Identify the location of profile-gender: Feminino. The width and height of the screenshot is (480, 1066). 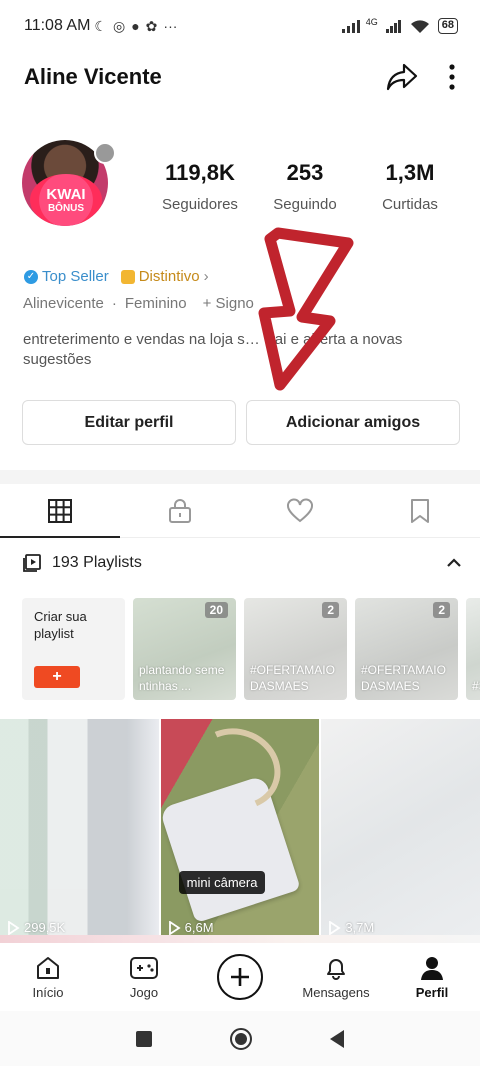
(155, 303).